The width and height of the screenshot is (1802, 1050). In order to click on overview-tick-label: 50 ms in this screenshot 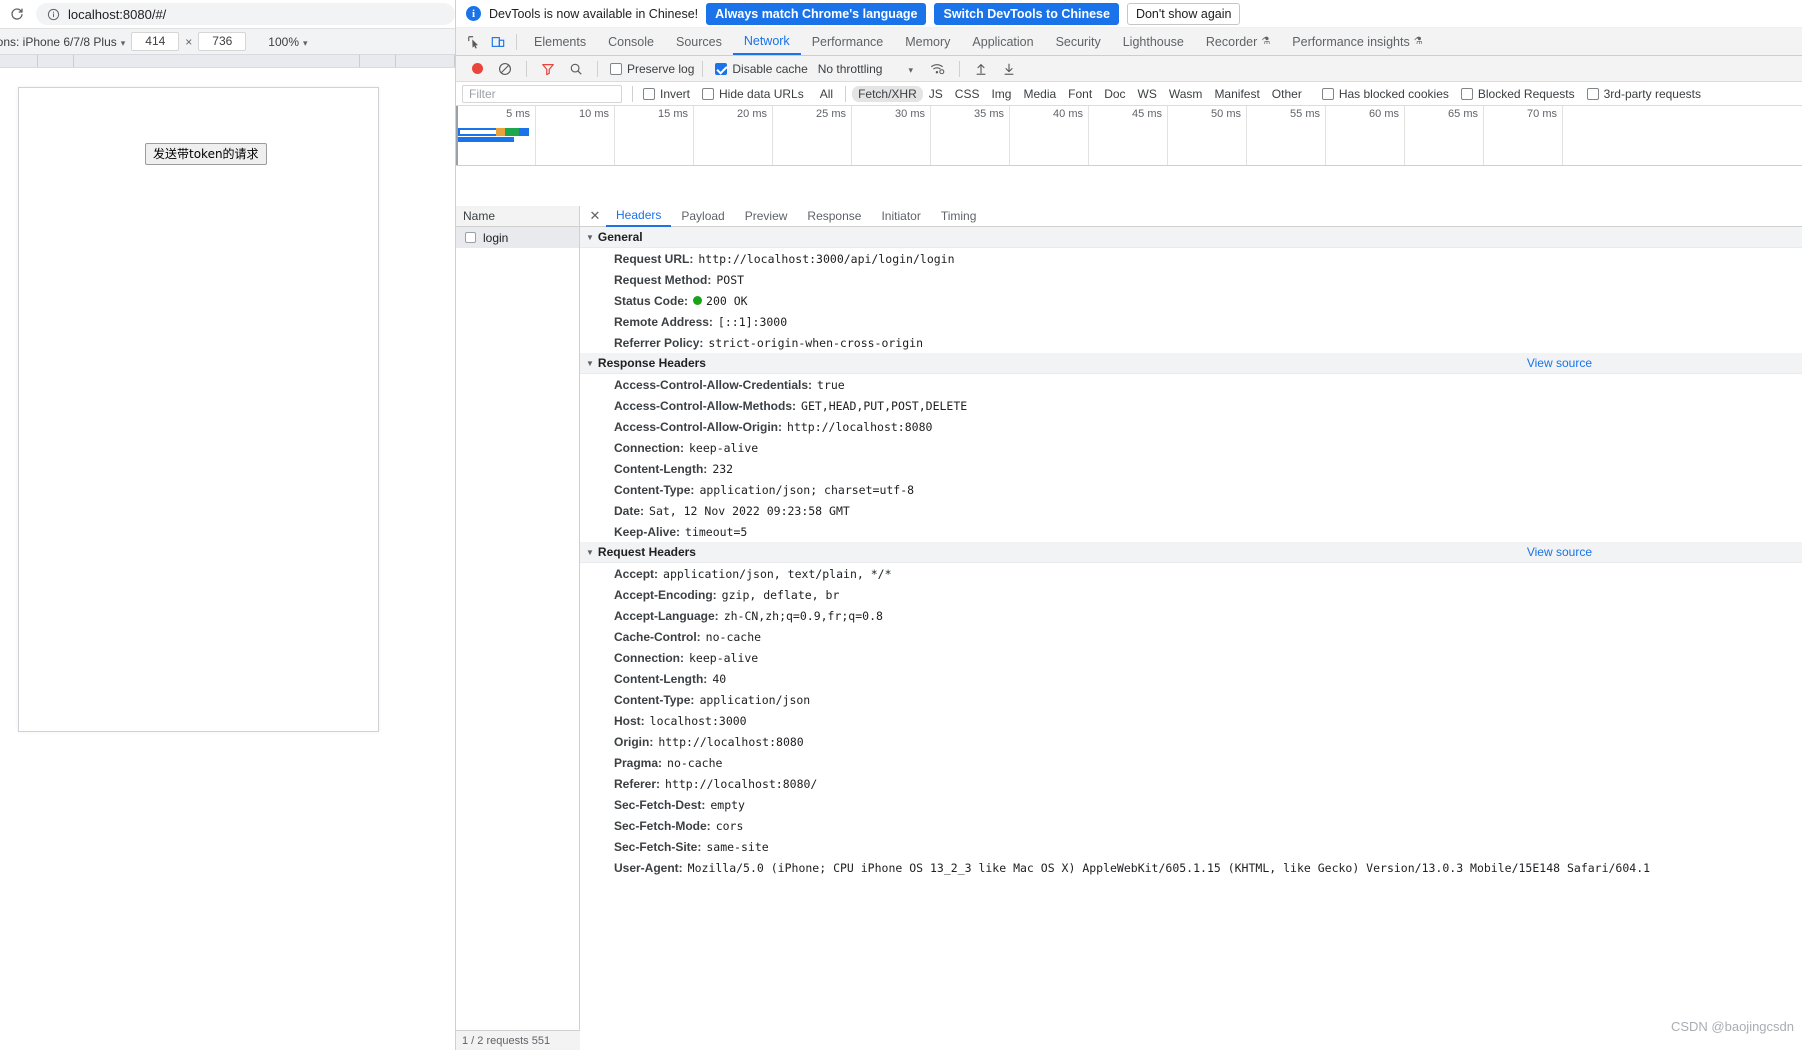, I will do `click(1226, 114)`.